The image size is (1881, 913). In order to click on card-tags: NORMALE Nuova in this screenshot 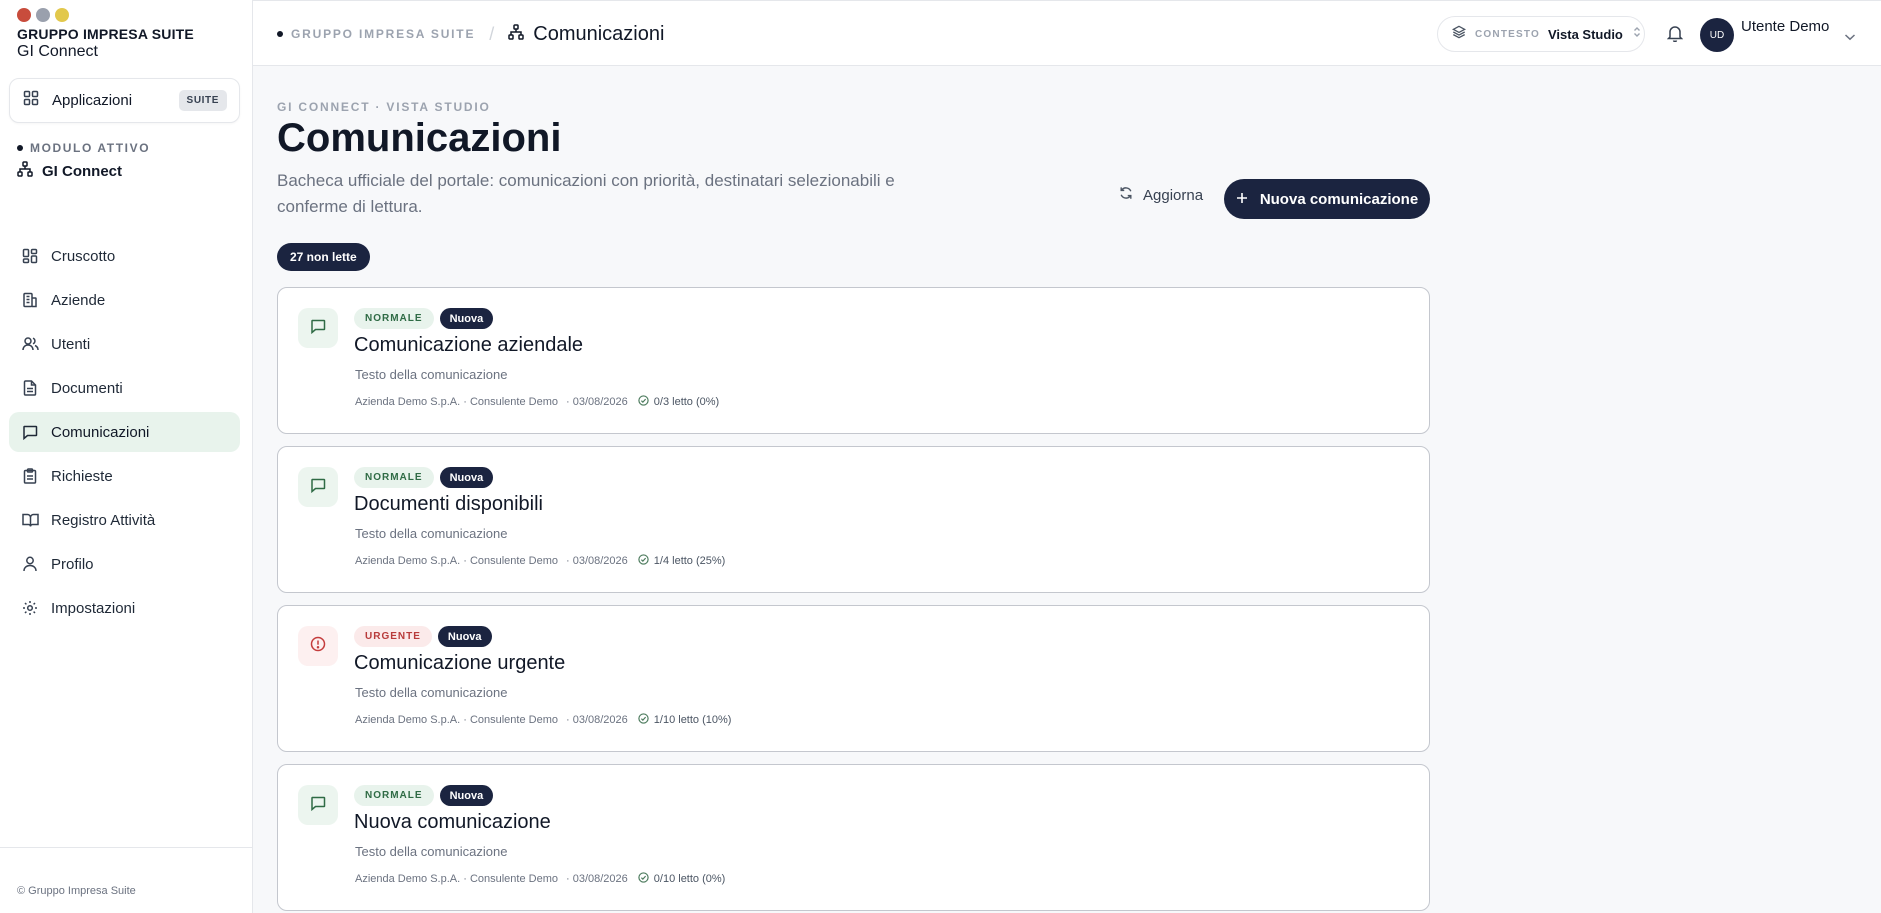, I will do `click(424, 795)`.